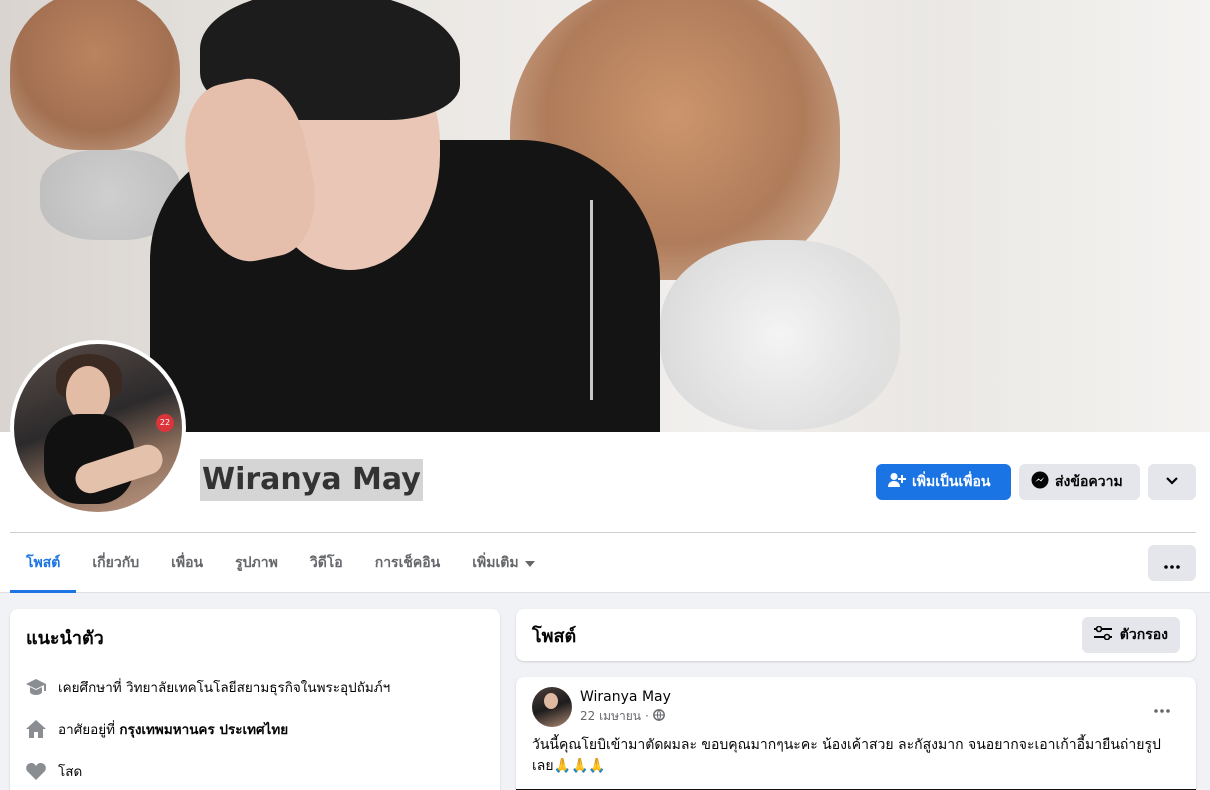 The image size is (1210, 790). What do you see at coordinates (90, 688) in the screenshot?
I see `education-prefix: เคยศึกษาที่` at bounding box center [90, 688].